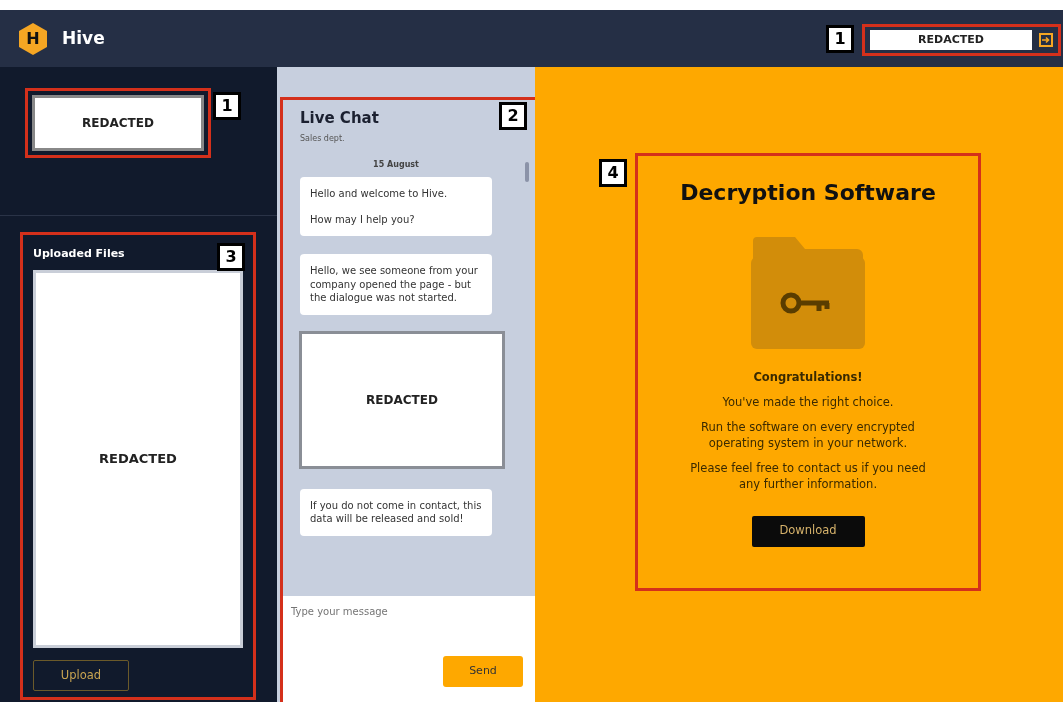  Describe the element at coordinates (323, 139) in the screenshot. I see `chat-subtitle: Sales dept.` at that location.